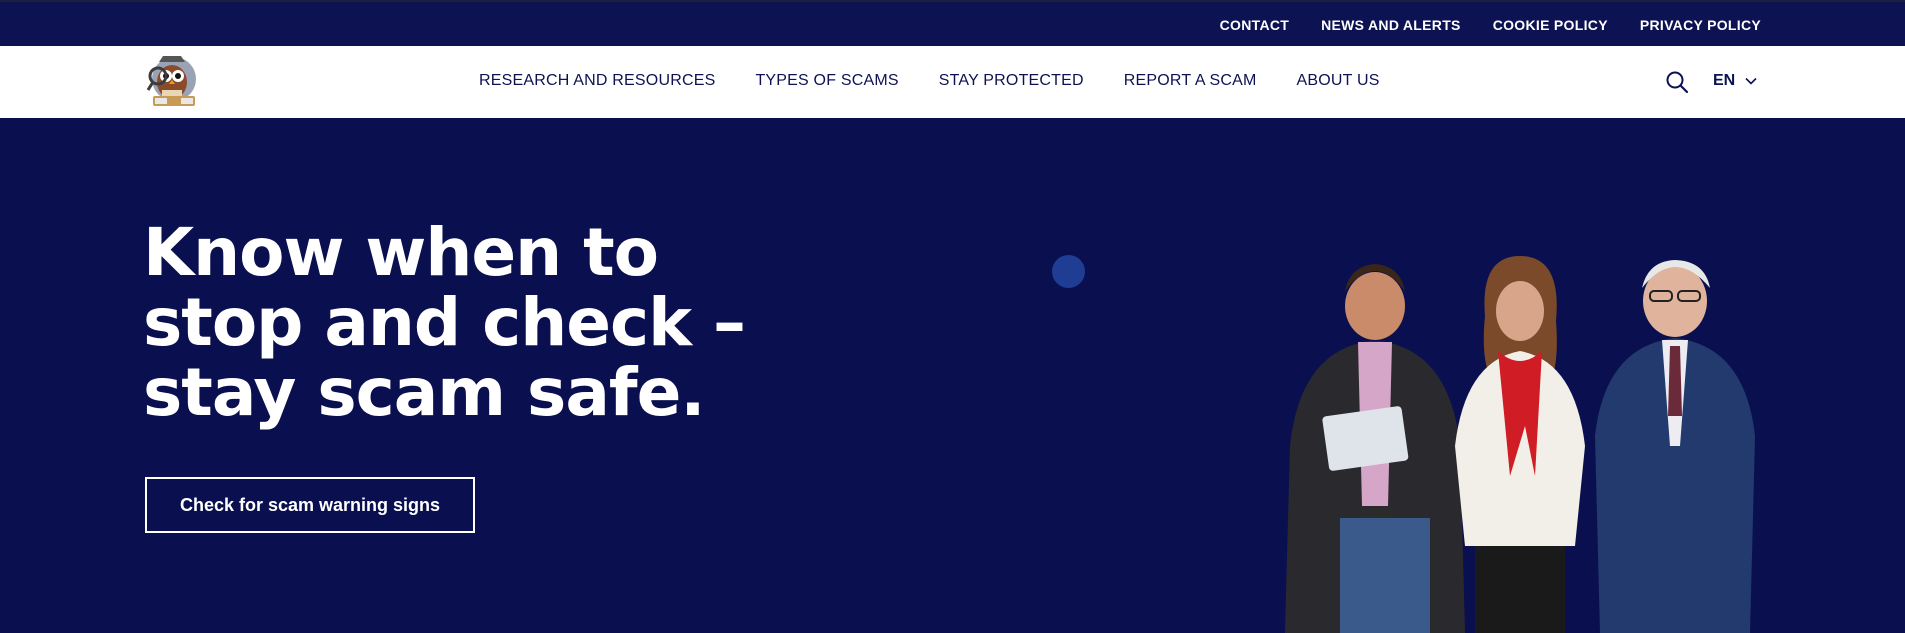  Describe the element at coordinates (1391, 25) in the screenshot. I see `news-and-alerts-link: NEWS AND ALERTS` at that location.